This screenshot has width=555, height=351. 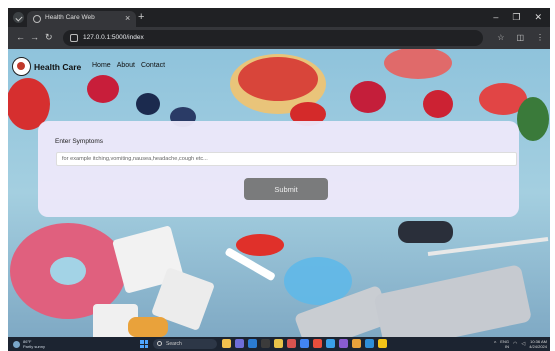 I want to click on taskbar-search: Search, so click(x=185, y=344).